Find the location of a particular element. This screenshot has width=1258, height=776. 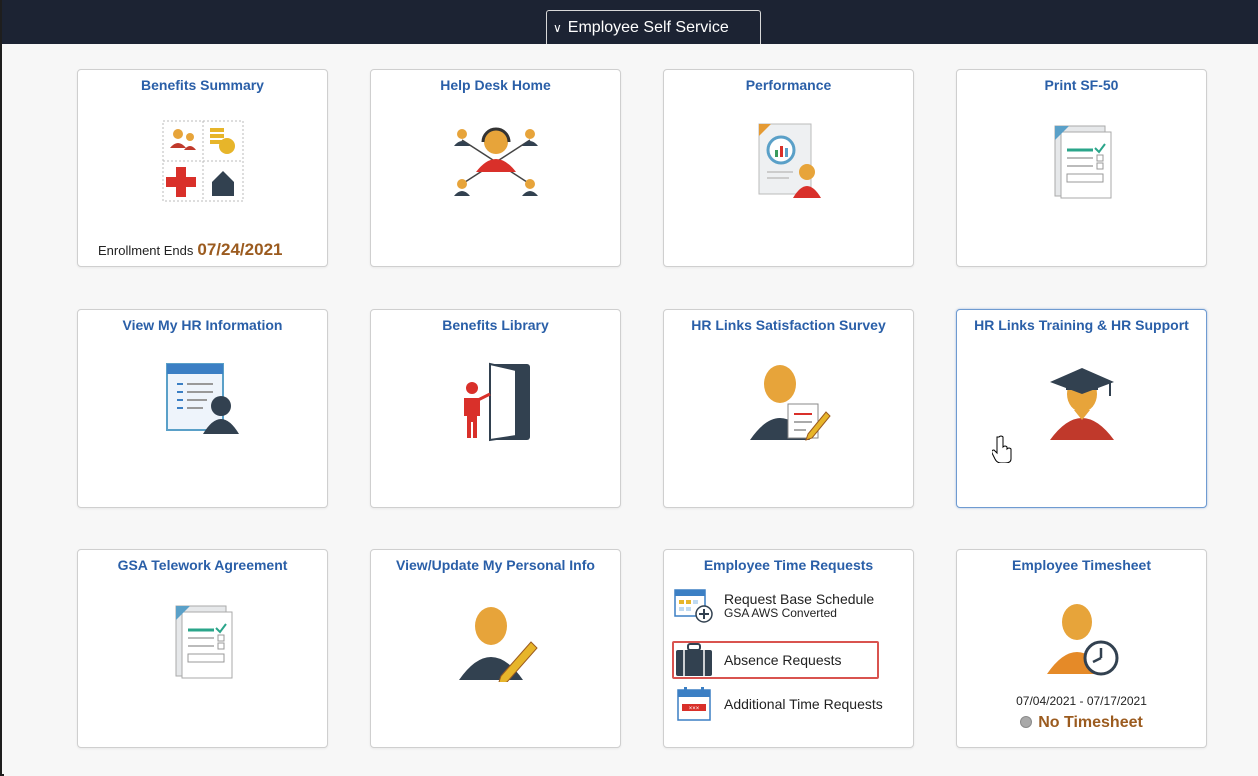

tile-title: View My HR Information is located at coordinates (202, 325).